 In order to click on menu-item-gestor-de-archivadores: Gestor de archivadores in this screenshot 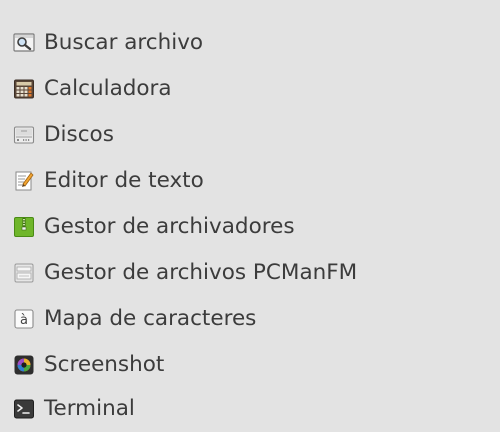, I will do `click(250, 227)`.